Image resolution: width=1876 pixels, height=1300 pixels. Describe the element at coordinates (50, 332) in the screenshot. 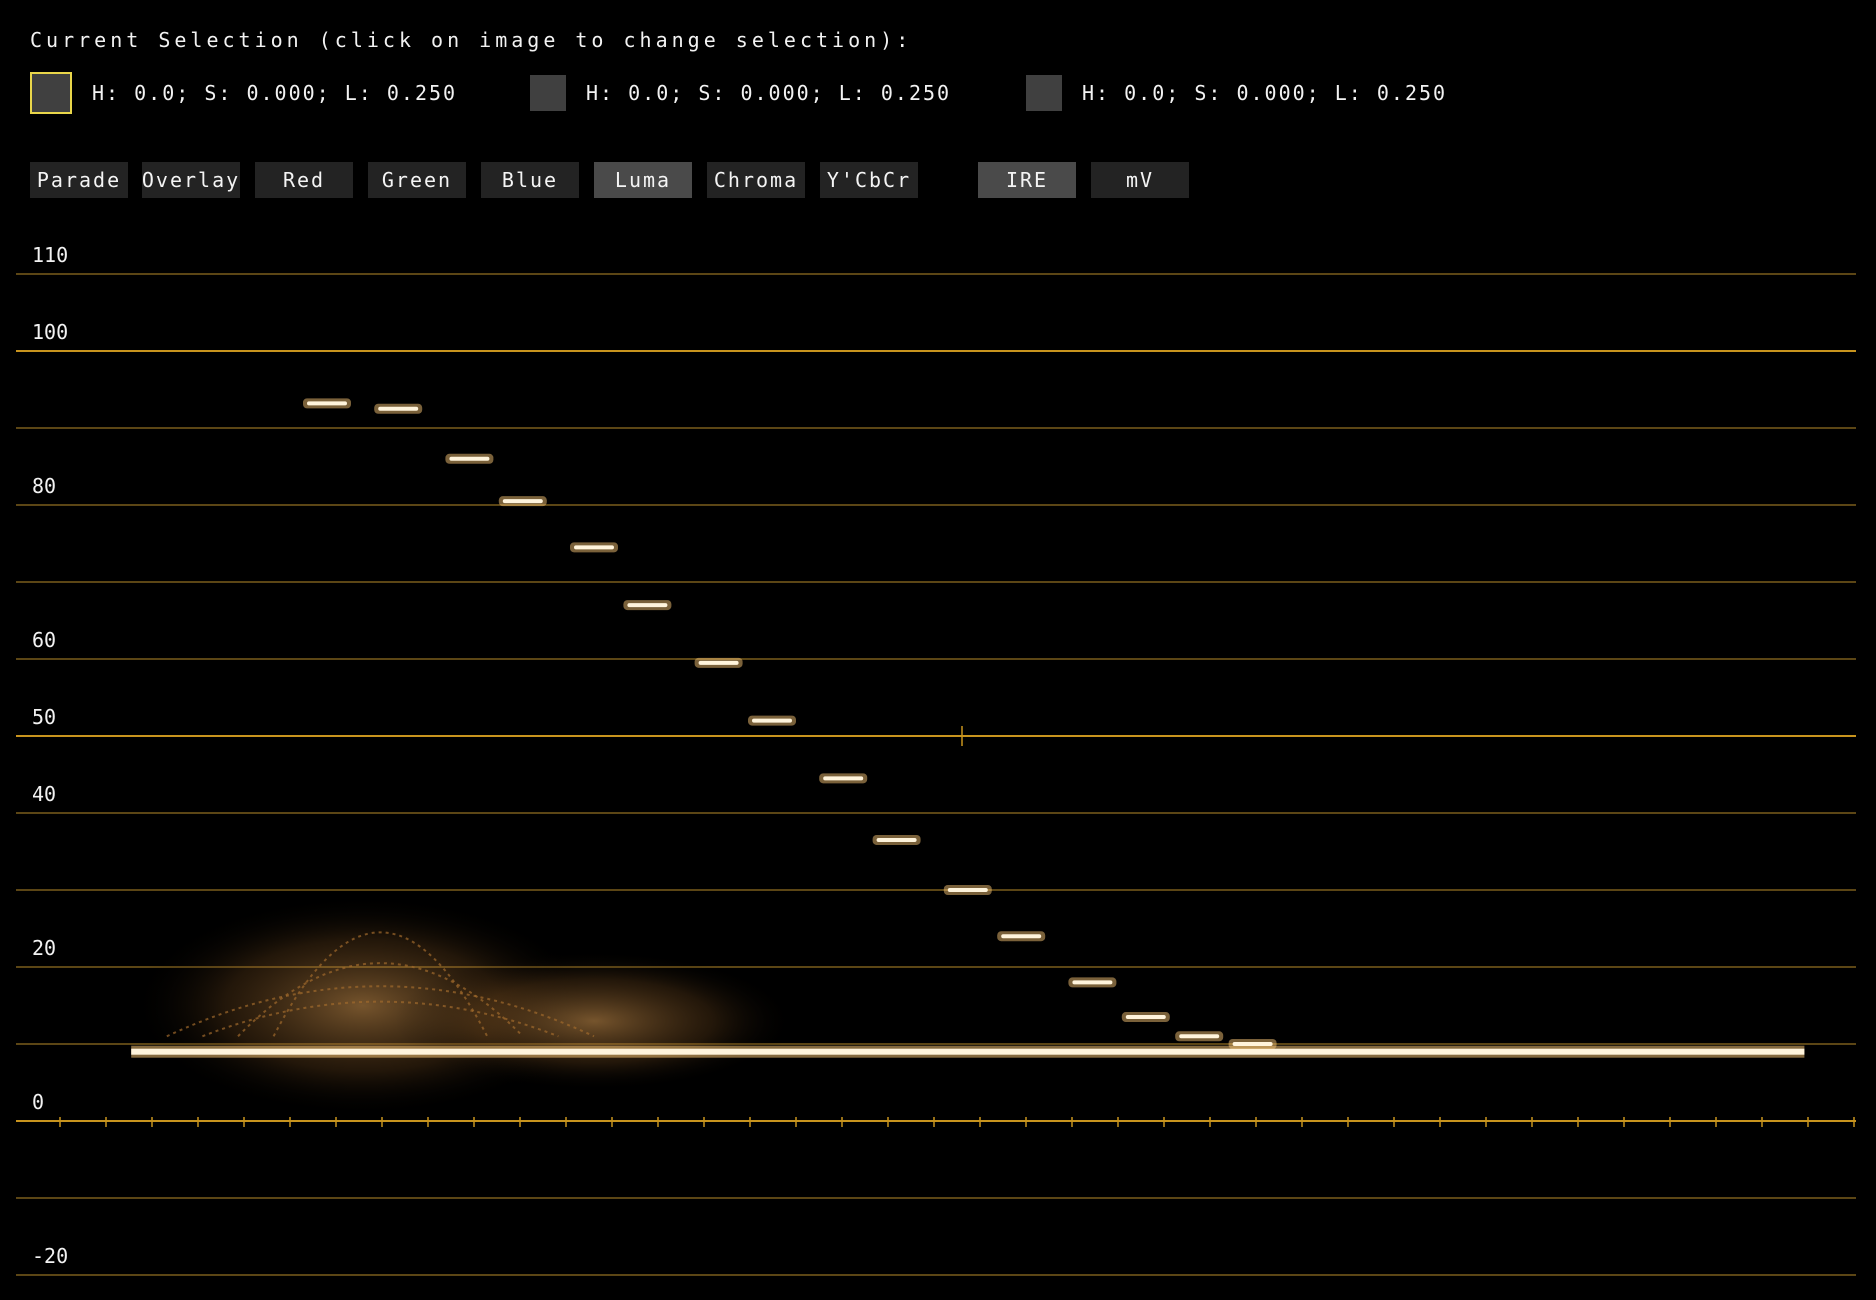

I see `y-tick-label: 100` at that location.